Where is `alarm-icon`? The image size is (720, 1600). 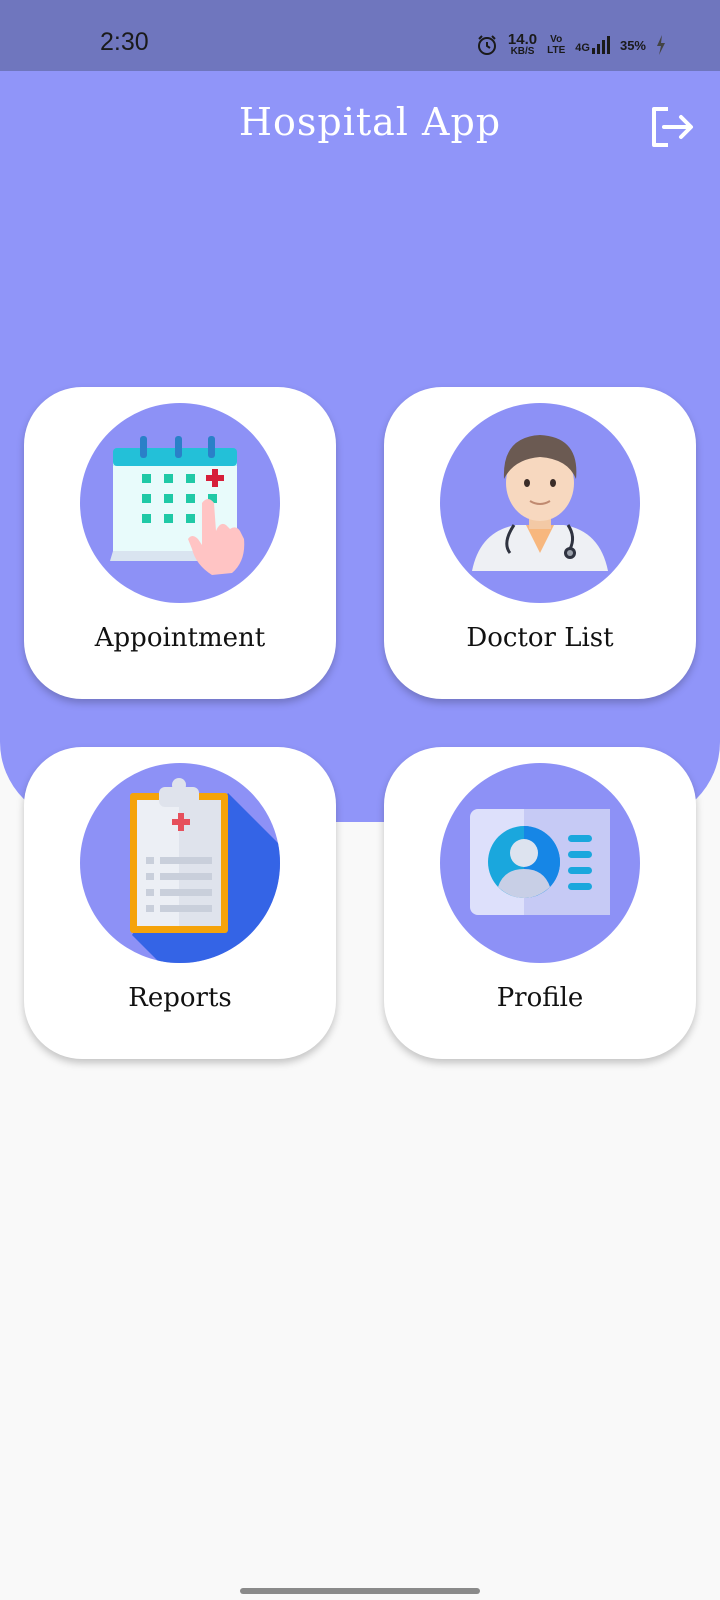
alarm-icon is located at coordinates (486, 45).